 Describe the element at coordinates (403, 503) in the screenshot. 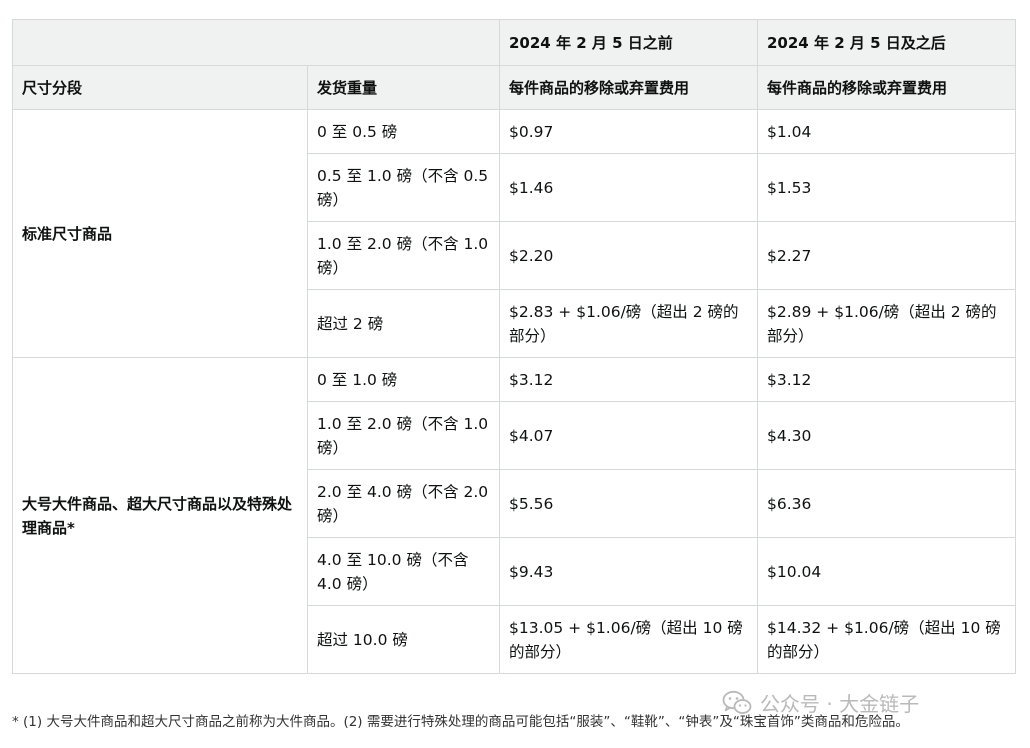

I see `weight-cell: 2.0 至 4.0 磅（不含 2.0 磅）` at that location.